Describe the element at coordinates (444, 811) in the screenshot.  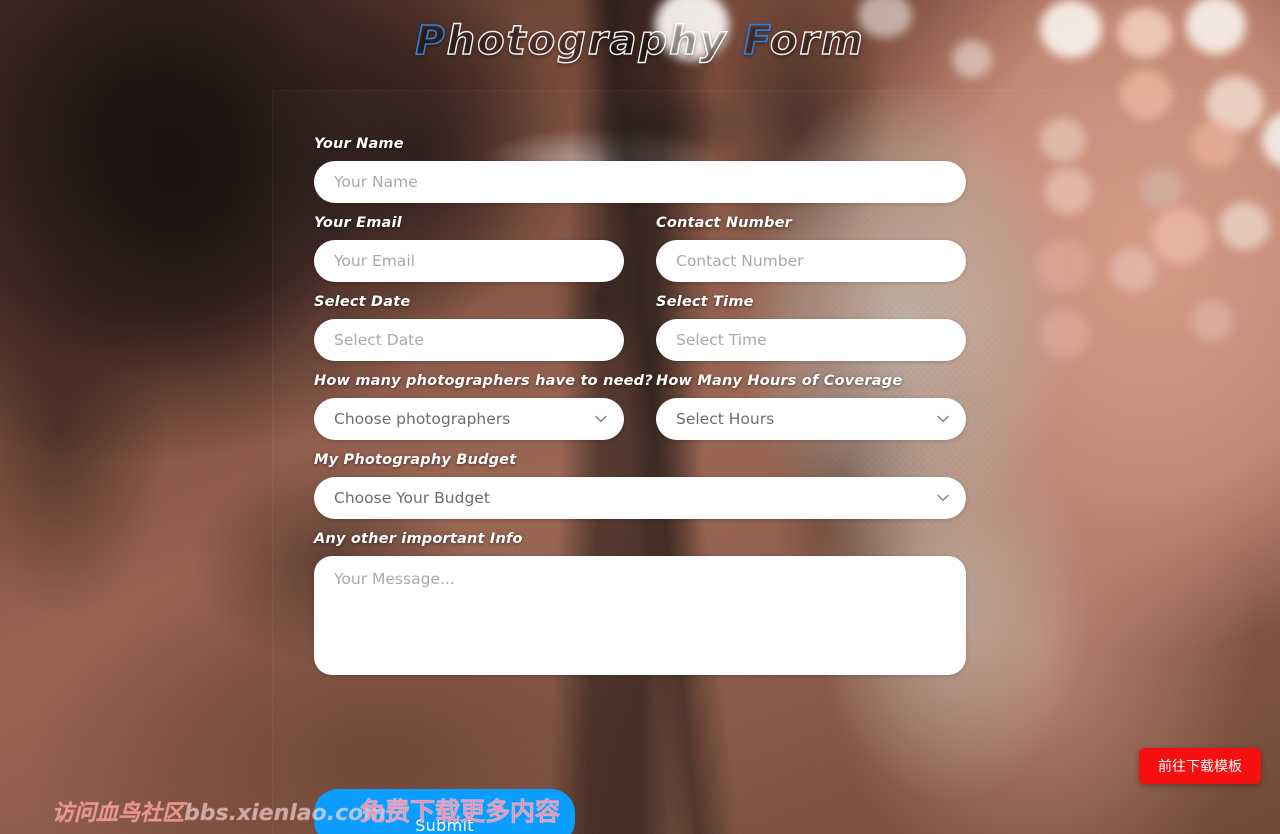
I see `submit-button: Submit` at that location.